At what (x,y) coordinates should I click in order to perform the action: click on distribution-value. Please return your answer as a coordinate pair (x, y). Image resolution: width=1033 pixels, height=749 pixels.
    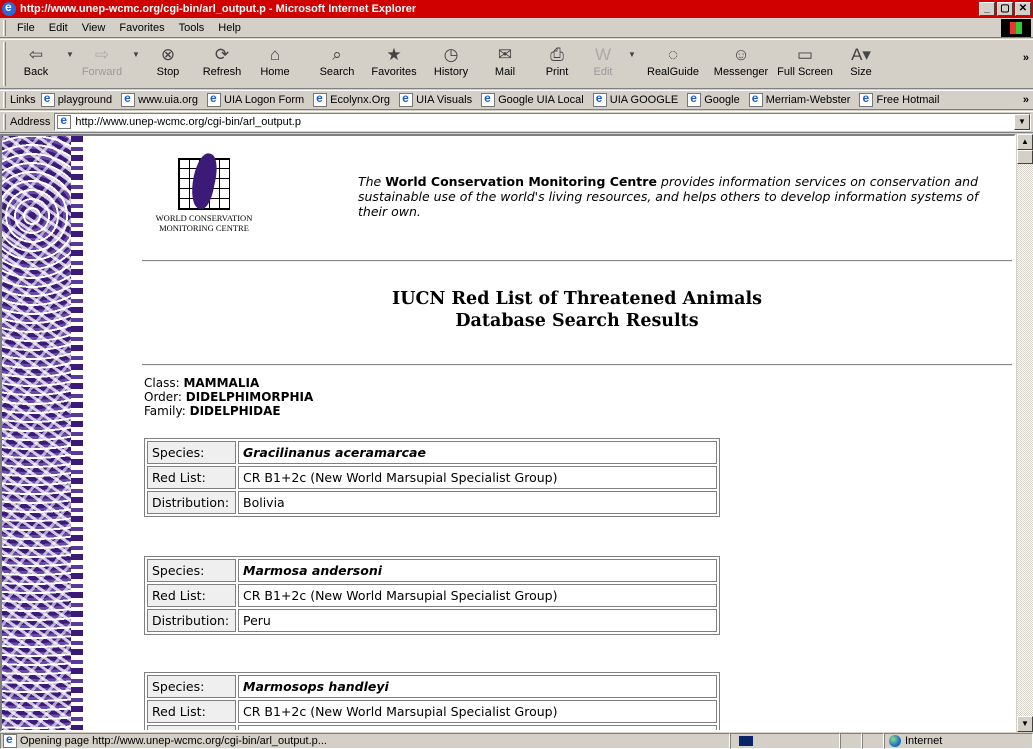
    Looking at the image, I should click on (477, 727).